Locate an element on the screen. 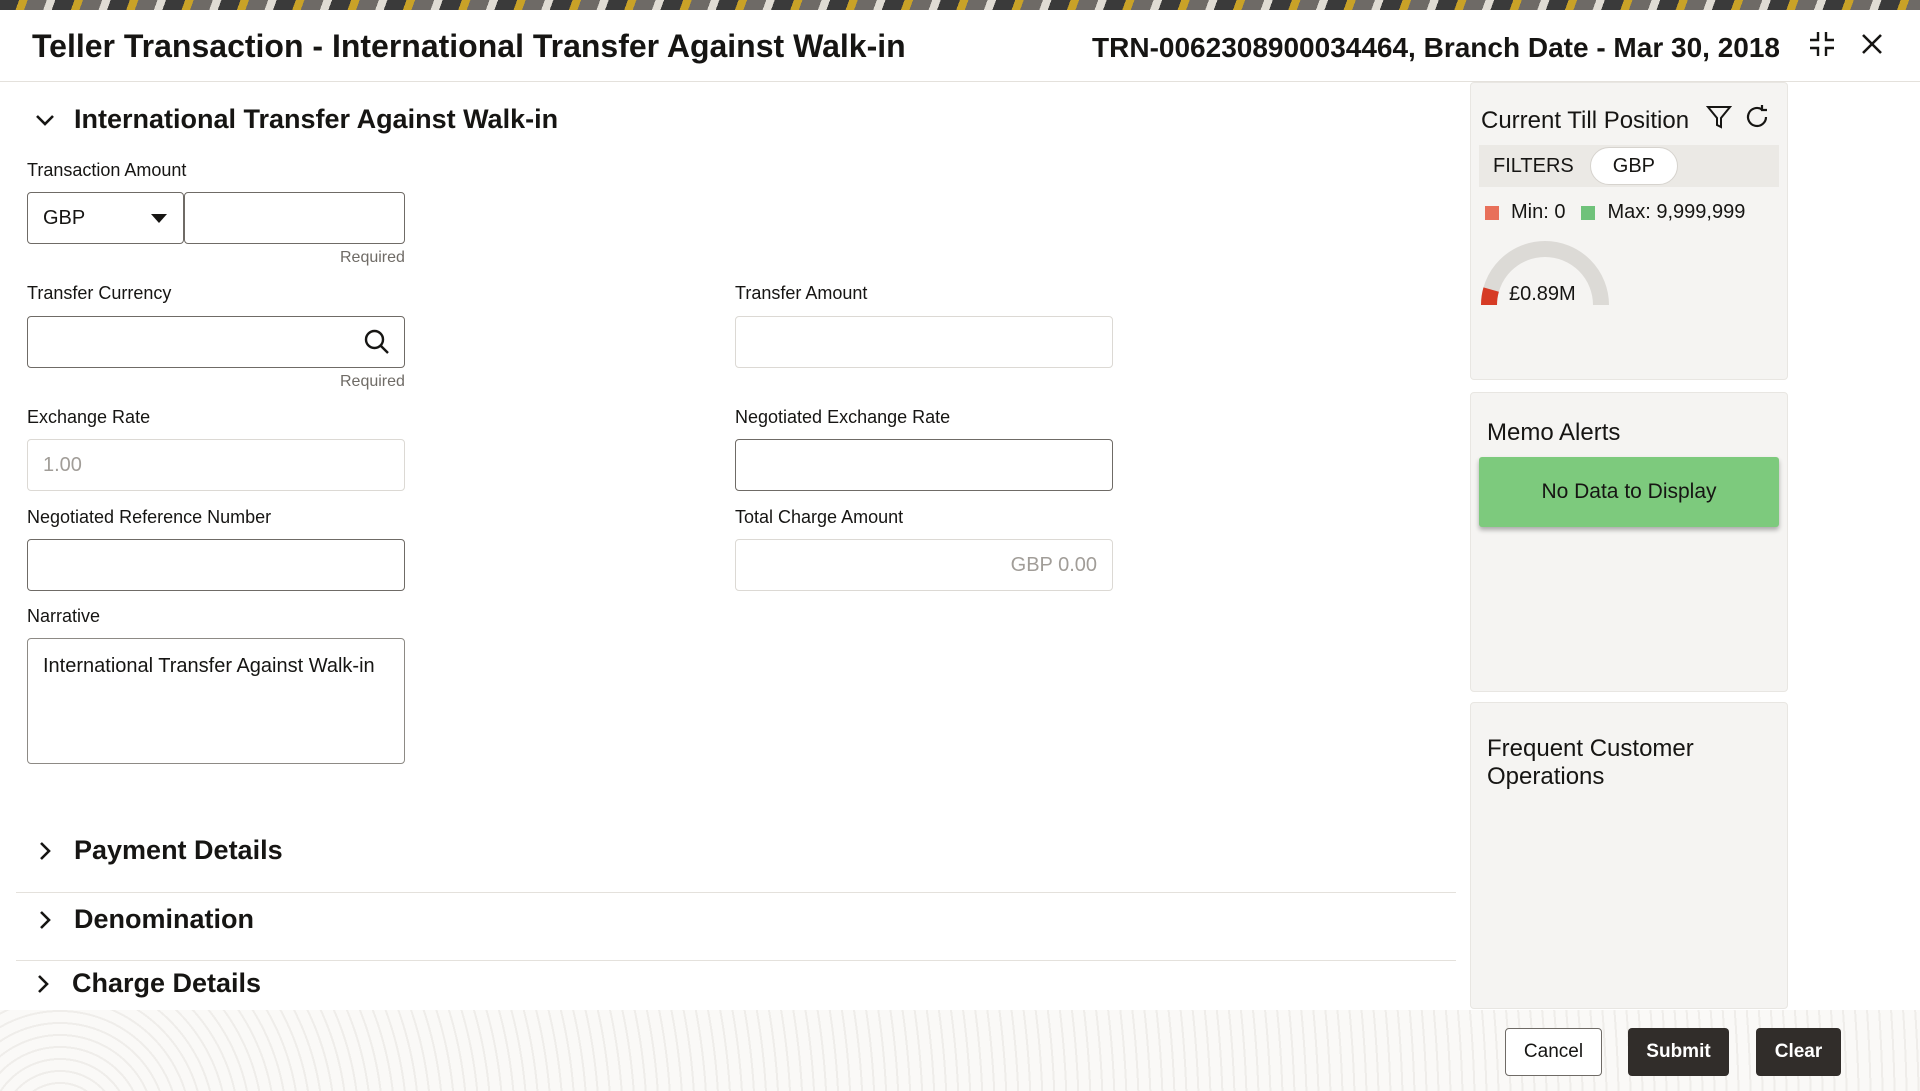 The height and width of the screenshot is (1091, 1920). frequent-operations-title-line2: Operations is located at coordinates (1546, 776).